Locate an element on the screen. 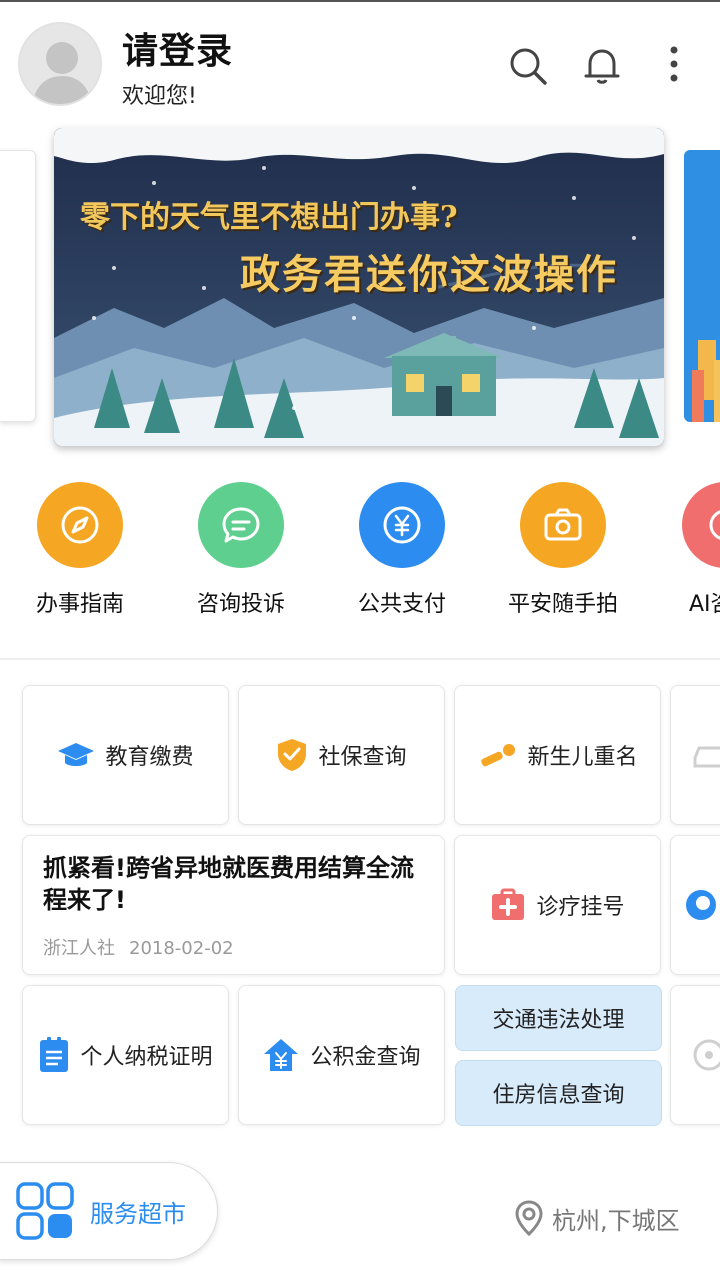 This screenshot has width=720, height=1276. housing-fund-card: 公积金查询 is located at coordinates (341, 1055).